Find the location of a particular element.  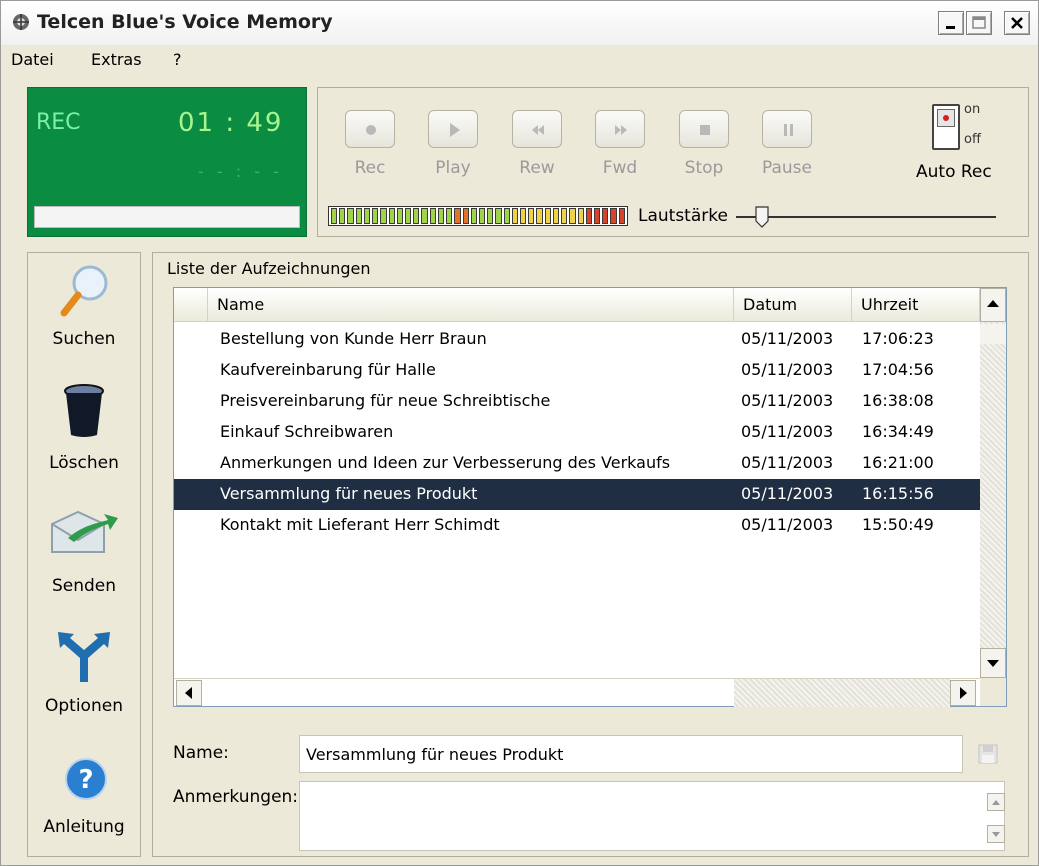

rew-button is located at coordinates (537, 129).